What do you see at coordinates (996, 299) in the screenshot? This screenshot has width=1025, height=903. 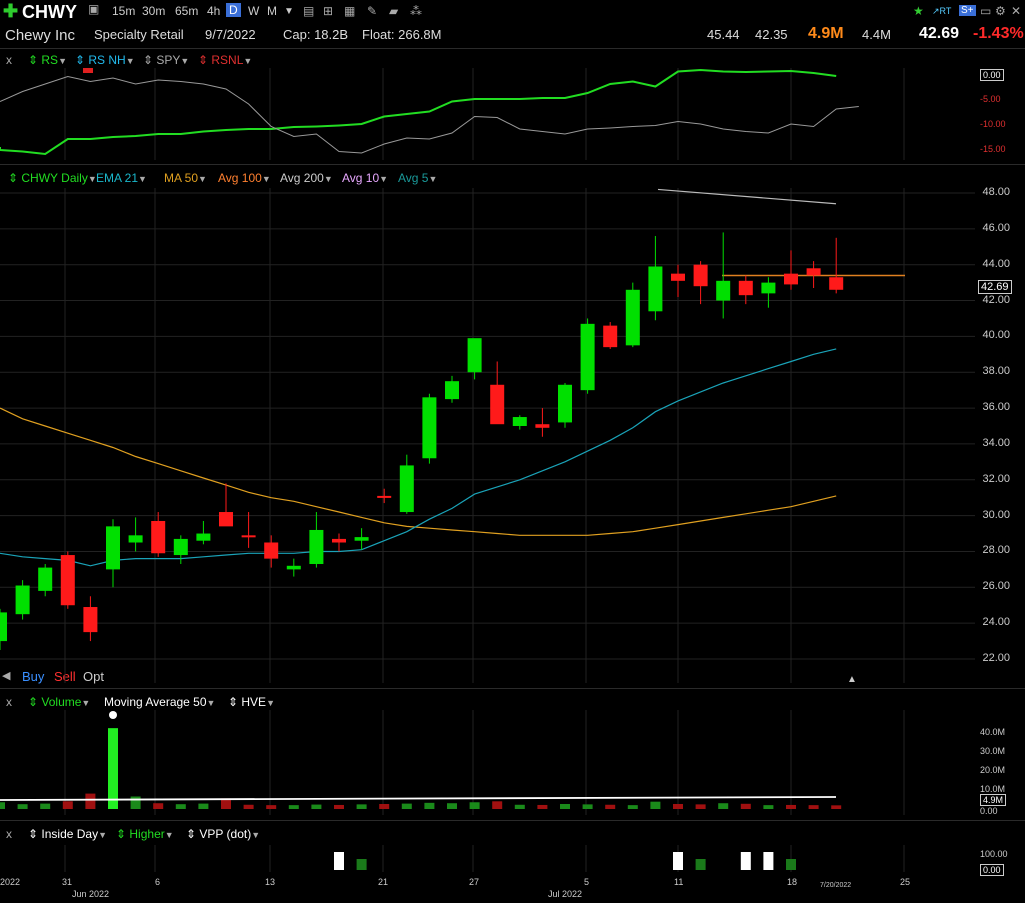 I see `price-axis-label: 42.00` at bounding box center [996, 299].